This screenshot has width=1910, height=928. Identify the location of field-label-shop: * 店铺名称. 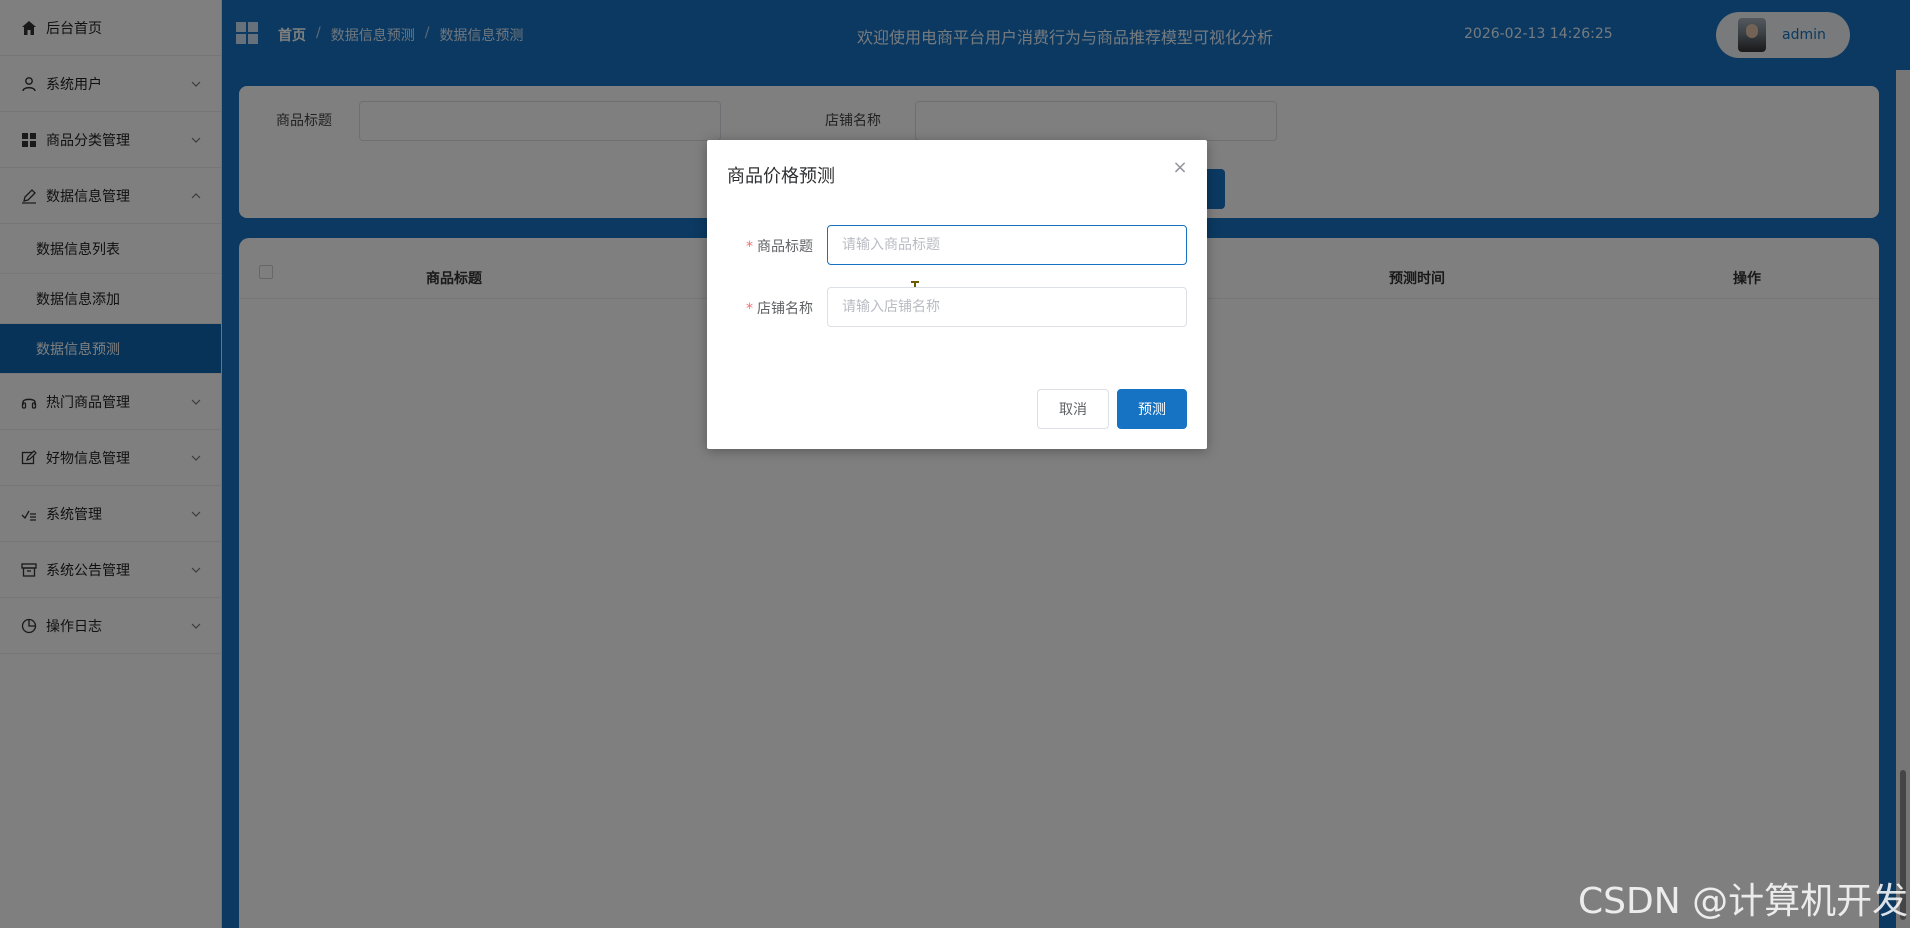
(770, 308).